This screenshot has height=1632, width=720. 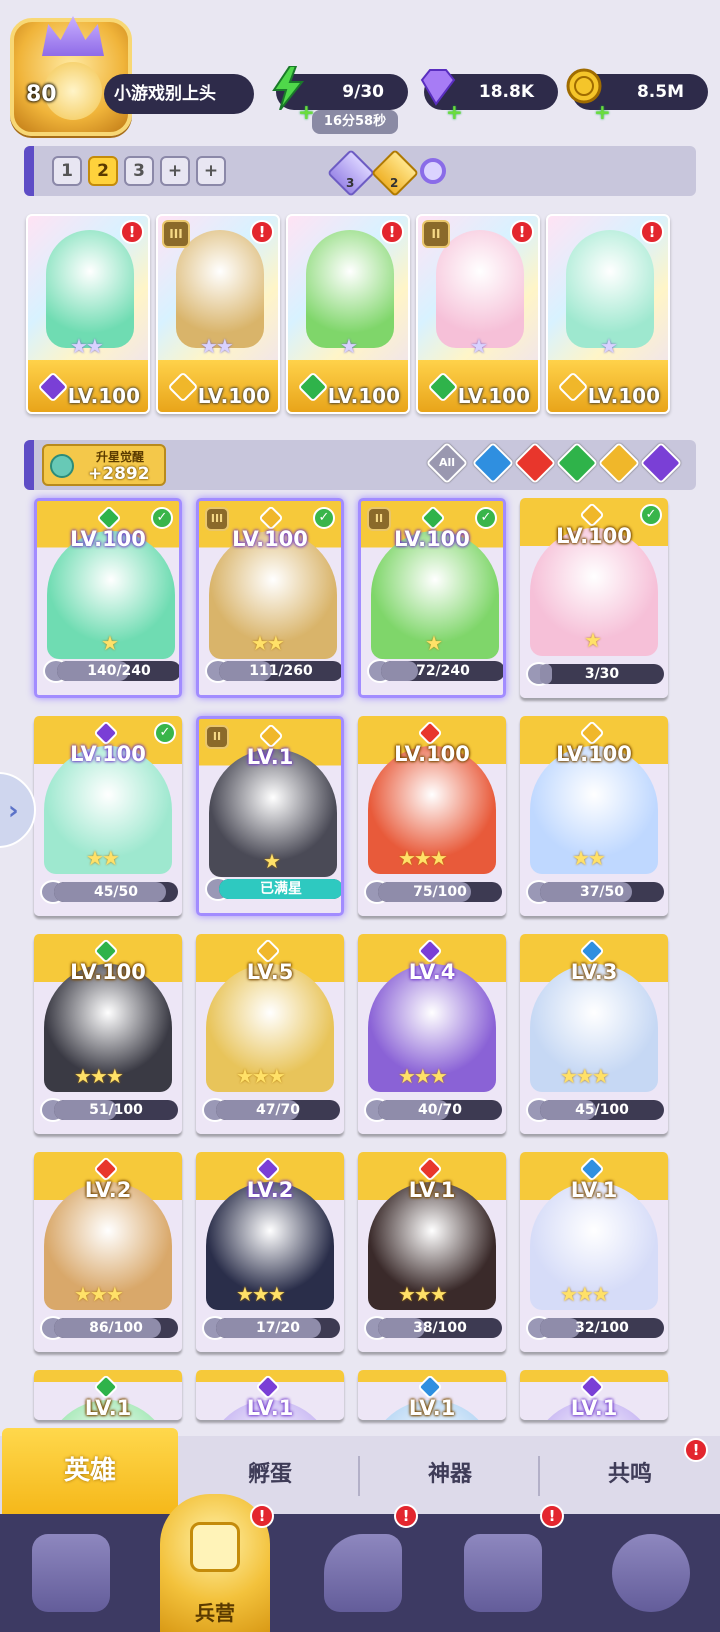 What do you see at coordinates (363, 1573) in the screenshot?
I see `map-nav-icon` at bounding box center [363, 1573].